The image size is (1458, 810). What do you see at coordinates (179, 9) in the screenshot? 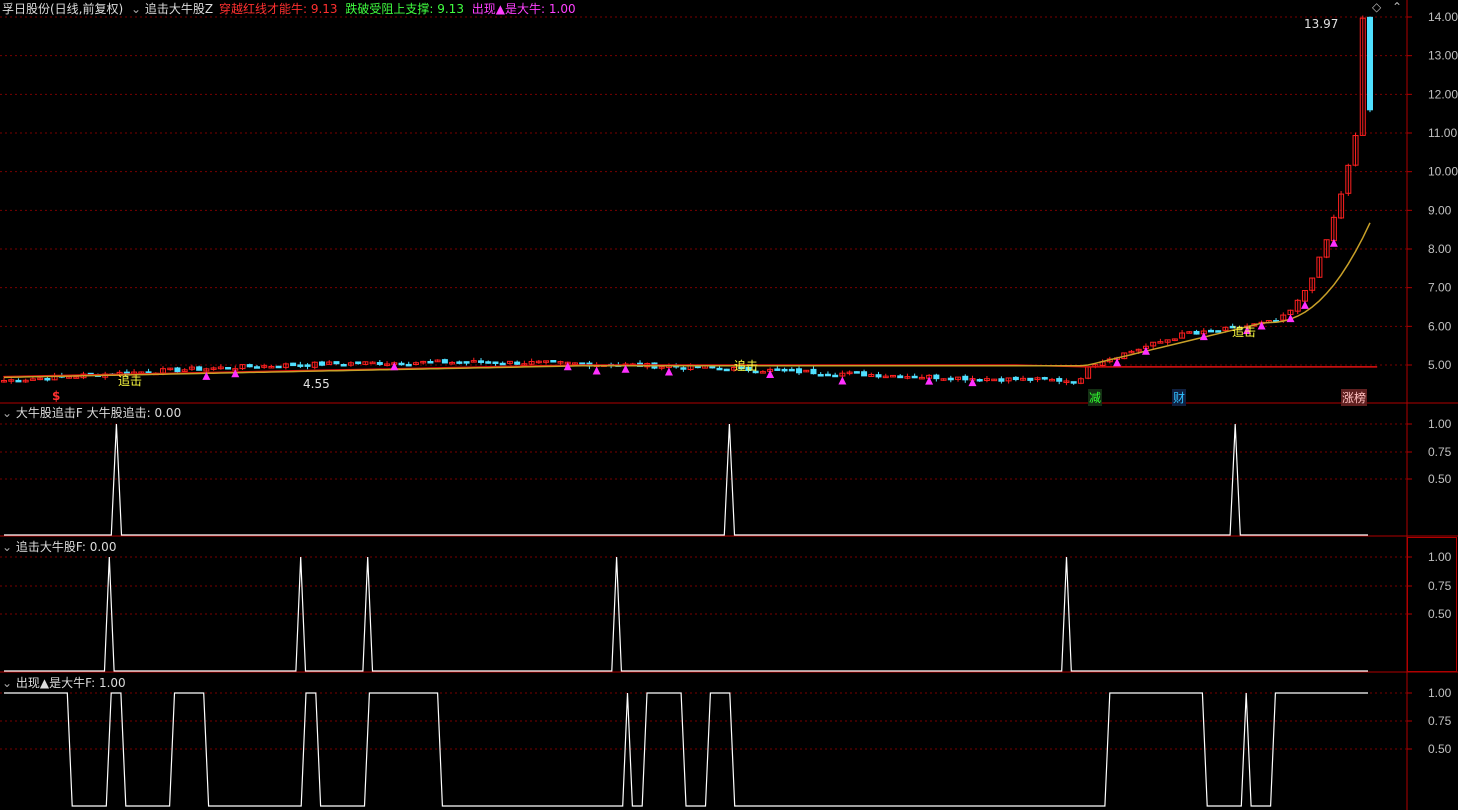
I see `indicator-name: 追击大牛股Z` at bounding box center [179, 9].